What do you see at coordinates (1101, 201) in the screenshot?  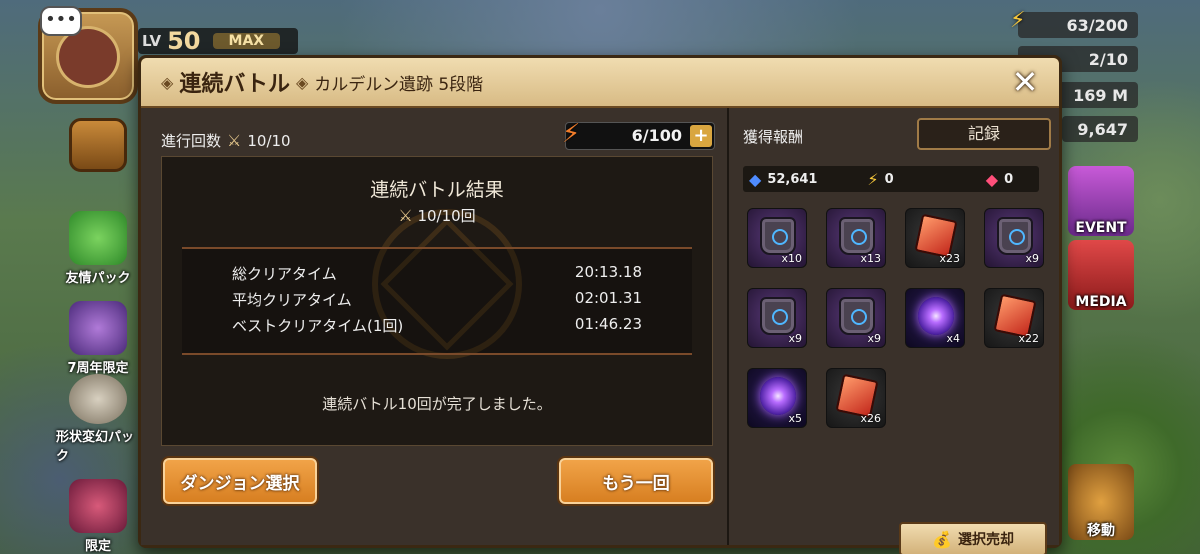 I see `event-button: EVENT` at bounding box center [1101, 201].